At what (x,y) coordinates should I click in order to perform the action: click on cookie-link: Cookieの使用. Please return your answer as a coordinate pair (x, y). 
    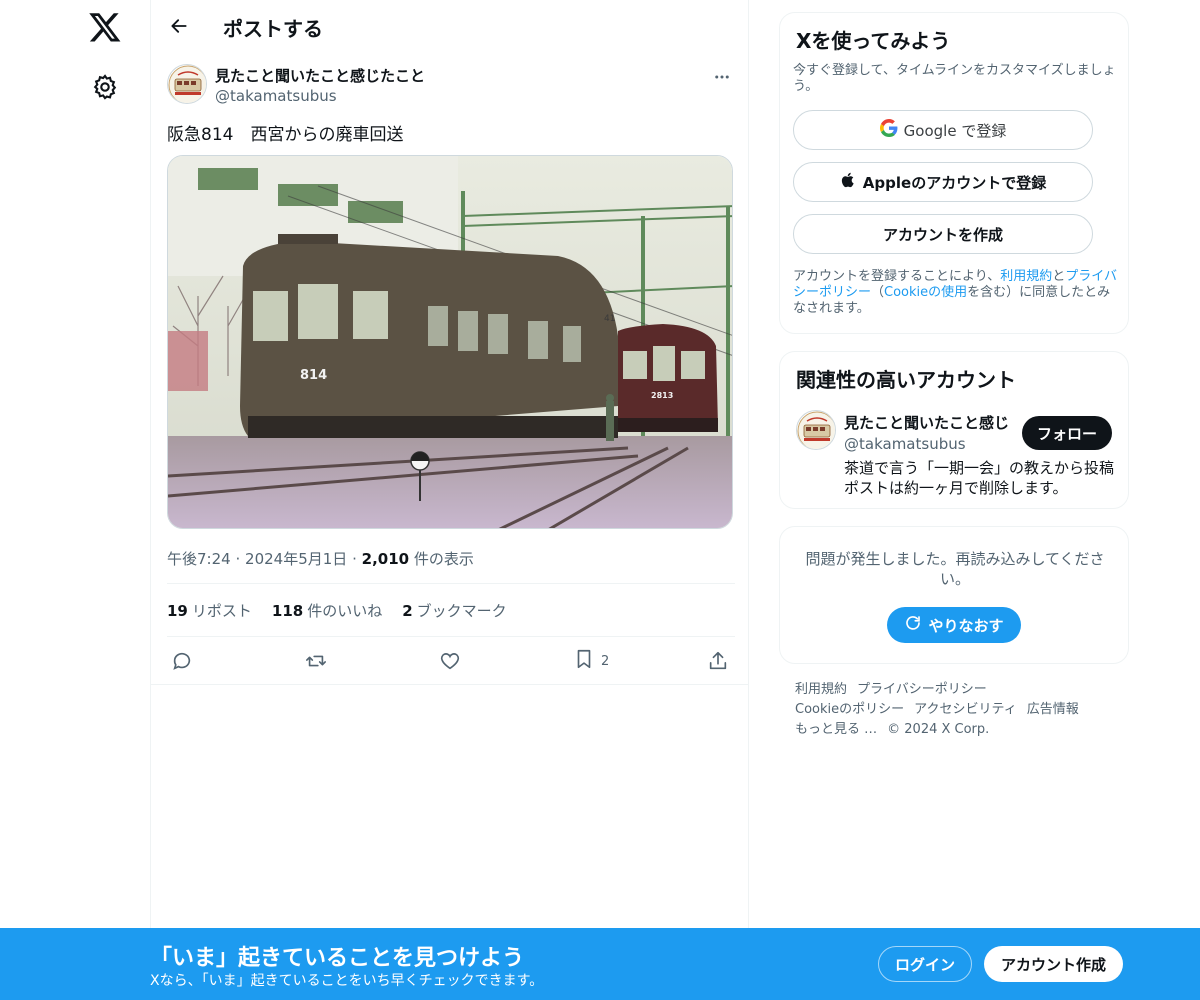
    Looking at the image, I should click on (925, 292).